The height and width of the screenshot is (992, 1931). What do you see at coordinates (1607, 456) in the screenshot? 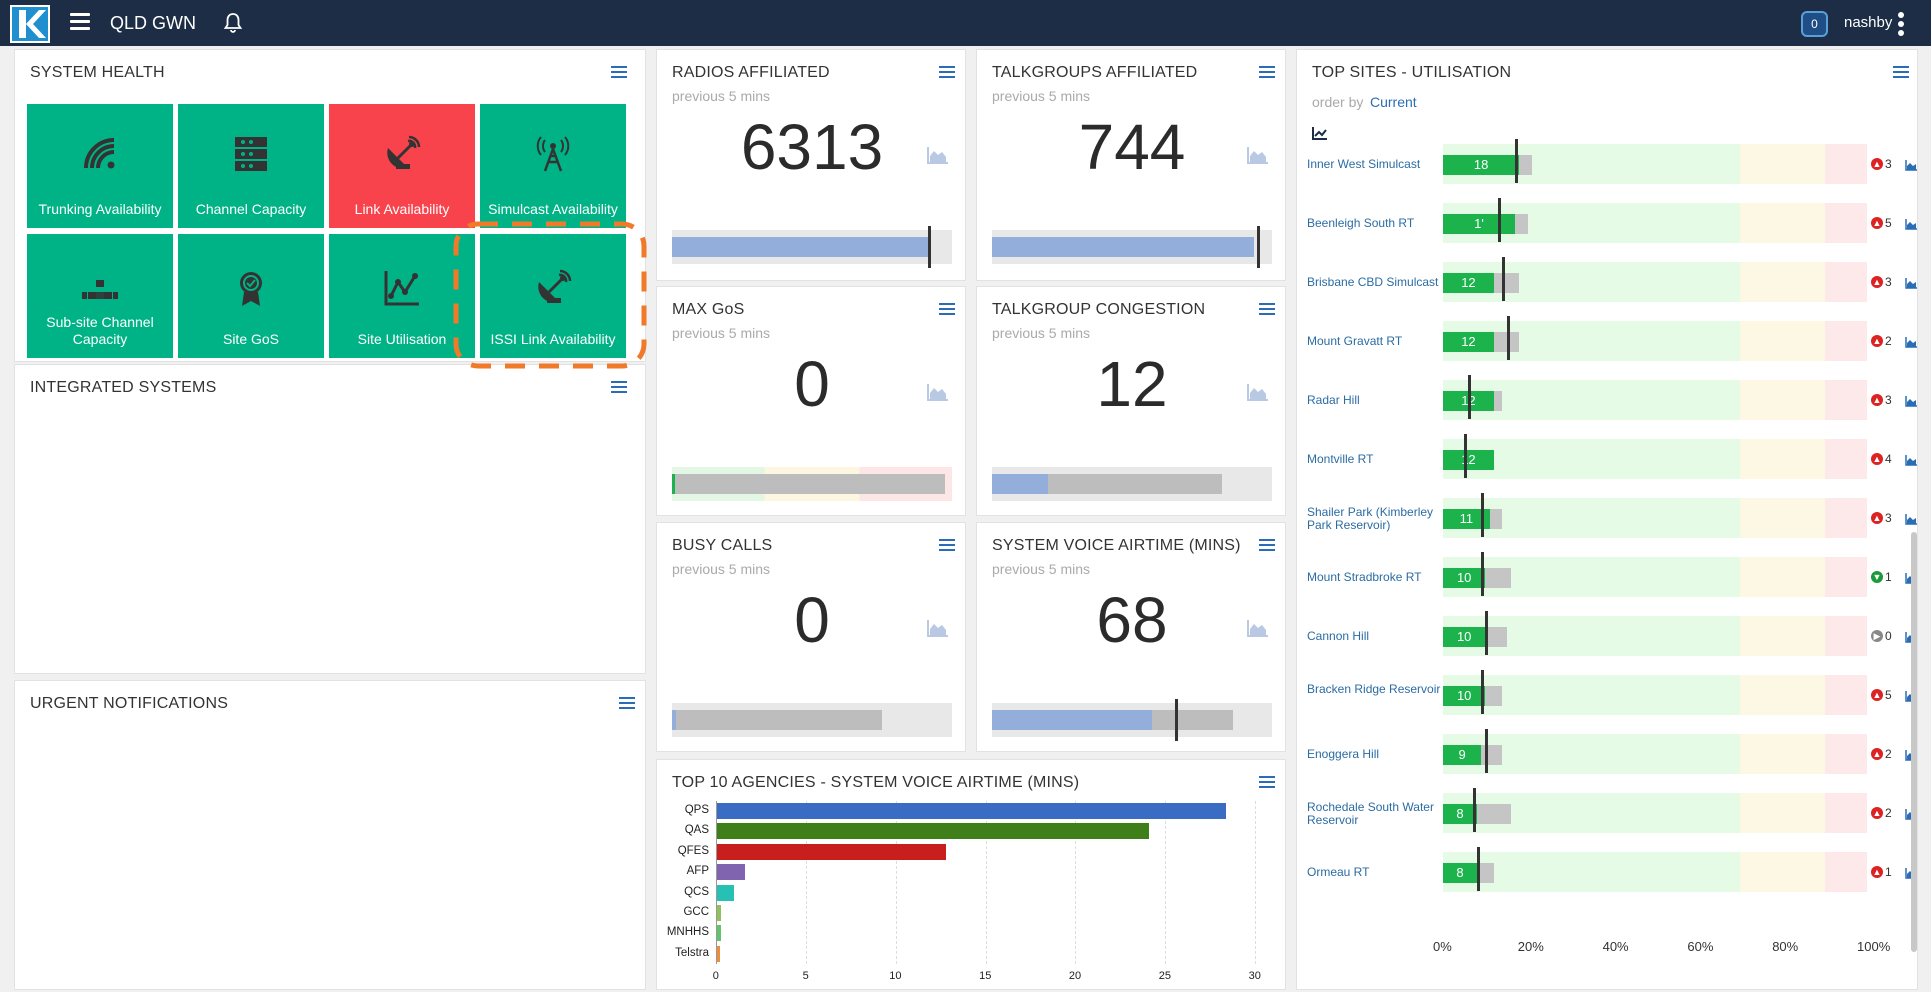
I see `site-row: Montville RT 12 ▲ 4` at bounding box center [1607, 456].